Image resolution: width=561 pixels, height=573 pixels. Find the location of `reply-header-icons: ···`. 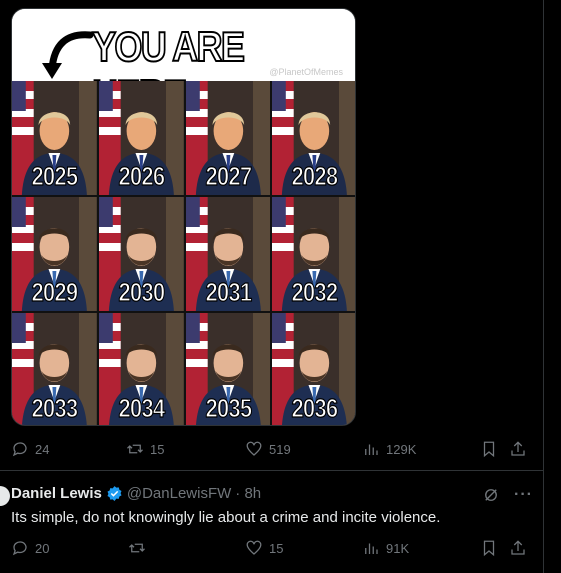

reply-header-icons: ··· is located at coordinates (507, 495).